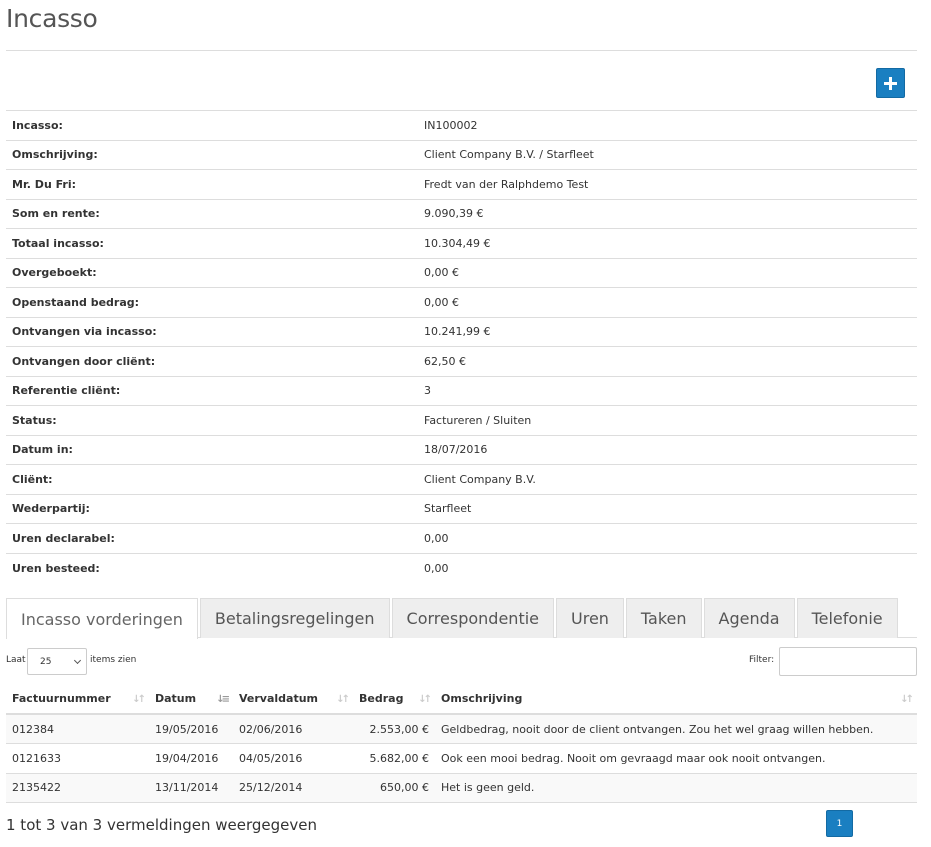 Image resolution: width=931 pixels, height=847 pixels. Describe the element at coordinates (890, 83) in the screenshot. I see `add-button` at that location.